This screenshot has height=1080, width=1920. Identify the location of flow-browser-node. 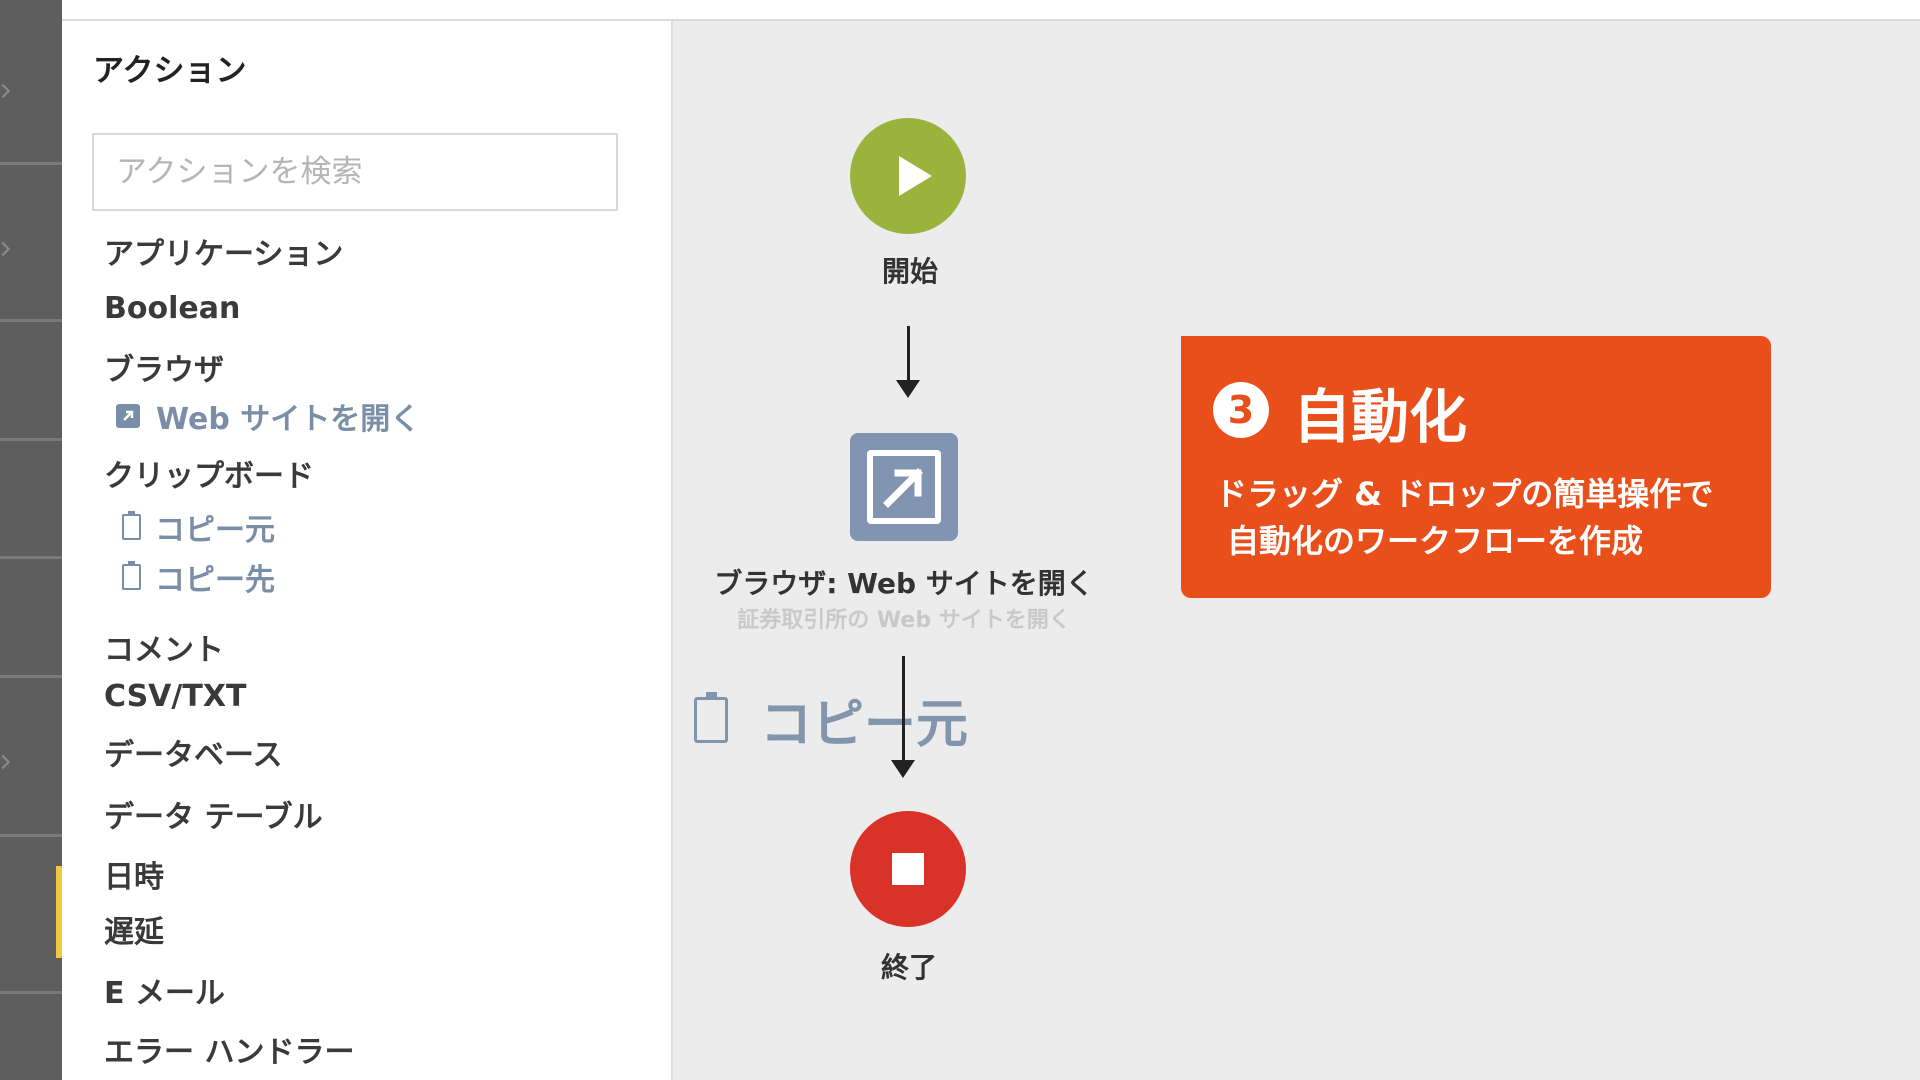
(904, 487).